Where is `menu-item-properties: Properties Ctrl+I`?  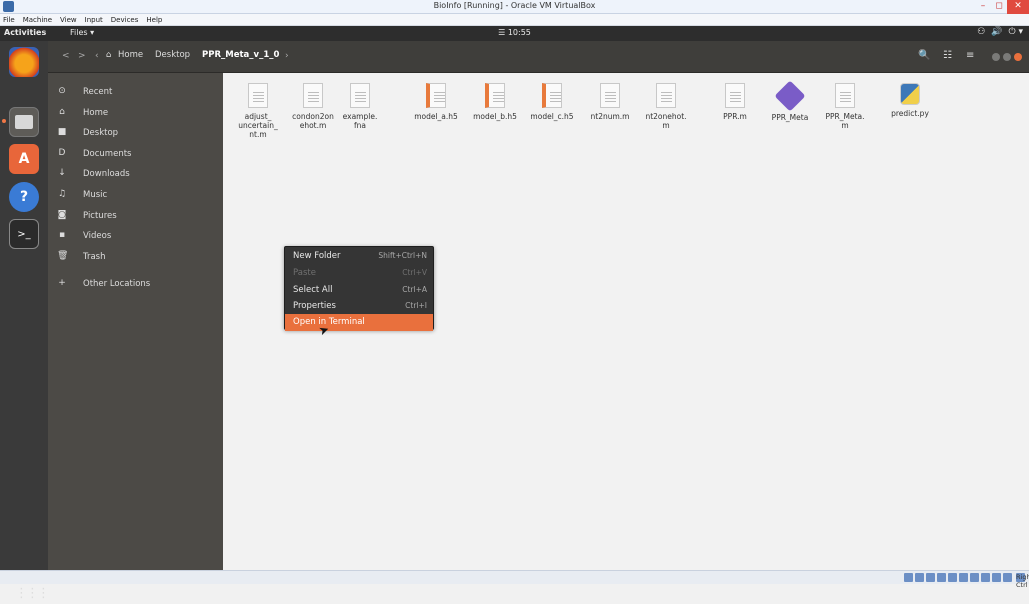
menu-item-properties: Properties Ctrl+I is located at coordinates (359, 306).